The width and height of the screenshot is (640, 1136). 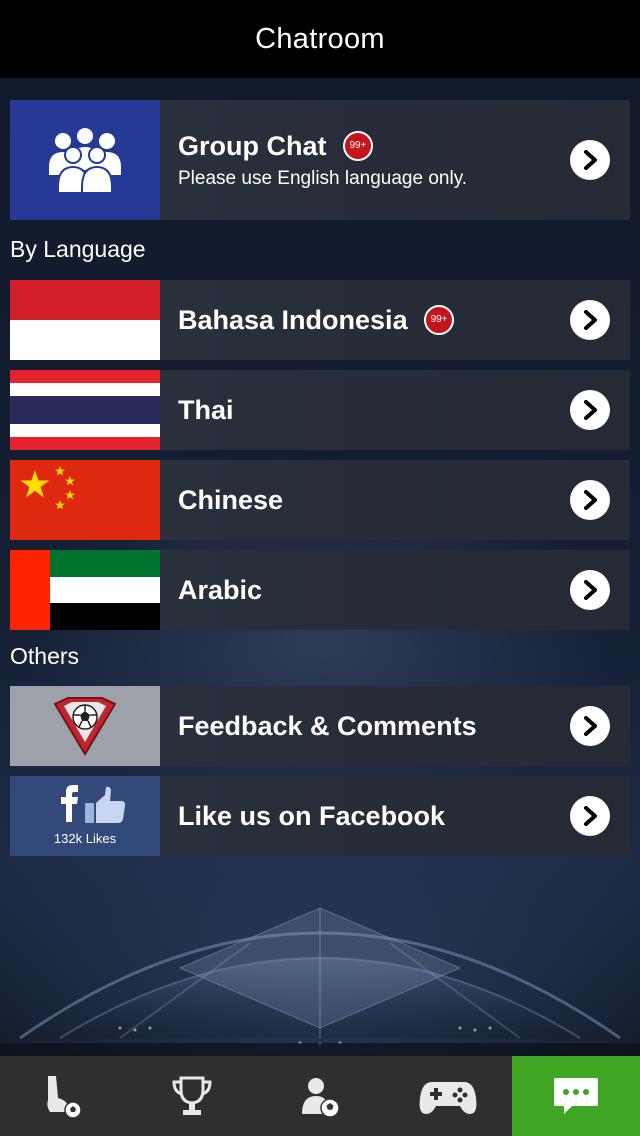 I want to click on facebook-row: 132k Likes Like us on Facebook, so click(x=320, y=816).